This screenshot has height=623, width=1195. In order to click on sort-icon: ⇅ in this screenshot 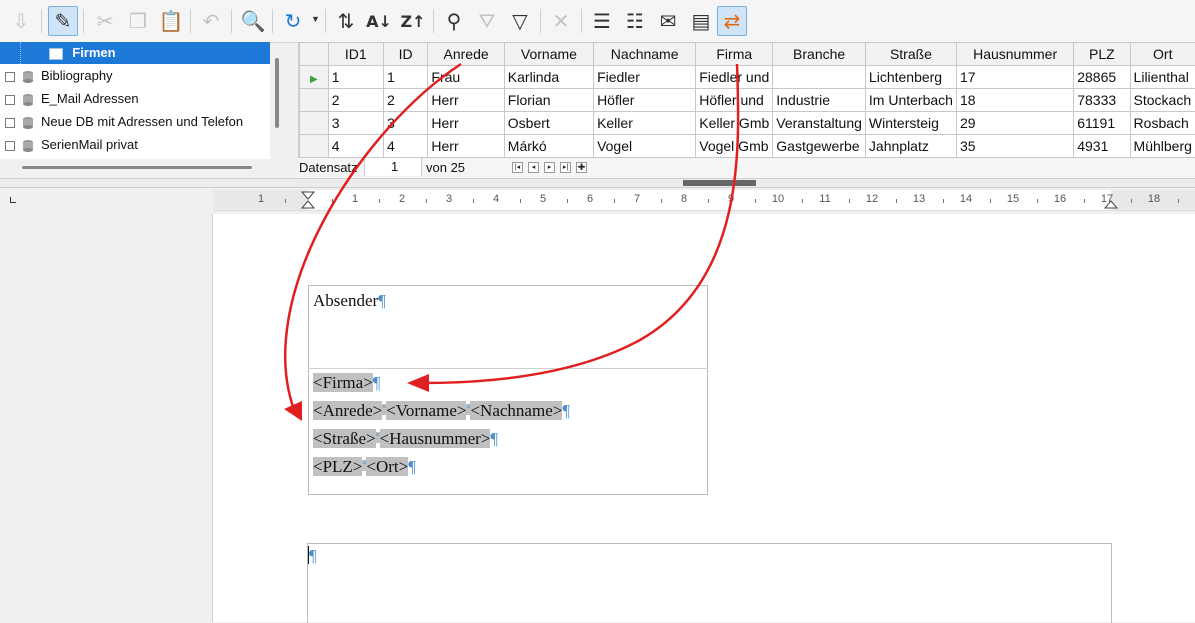, I will do `click(346, 21)`.